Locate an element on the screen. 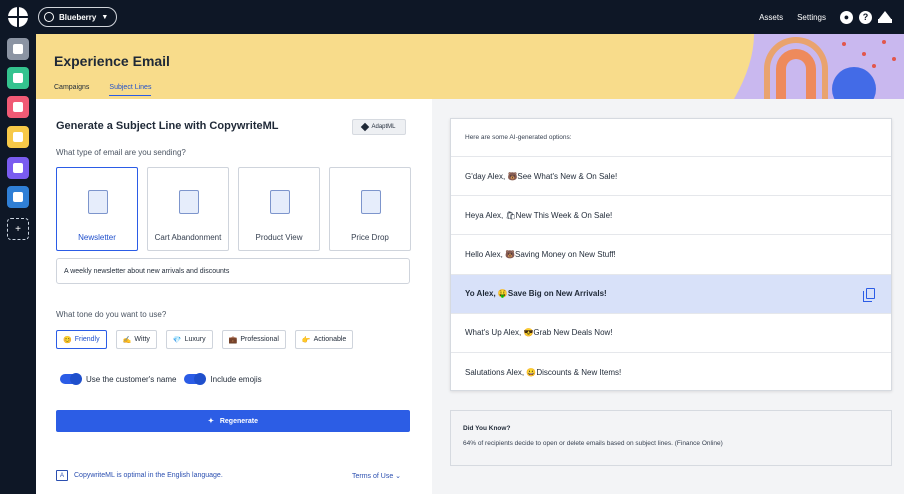 The image size is (904, 494). tab-subject-lines: Subject Lines is located at coordinates (130, 90).